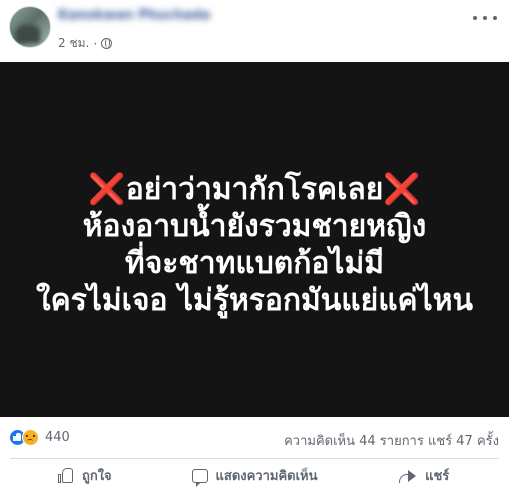 This screenshot has width=509, height=491. I want to click on comment-button: แสดงความคิดเห็น, so click(255, 475).